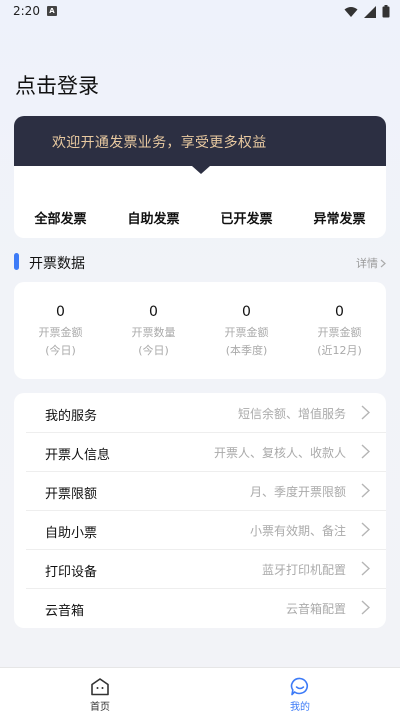 This screenshot has width=400, height=713. I want to click on stat-label: 开票数量, so click(153, 332).